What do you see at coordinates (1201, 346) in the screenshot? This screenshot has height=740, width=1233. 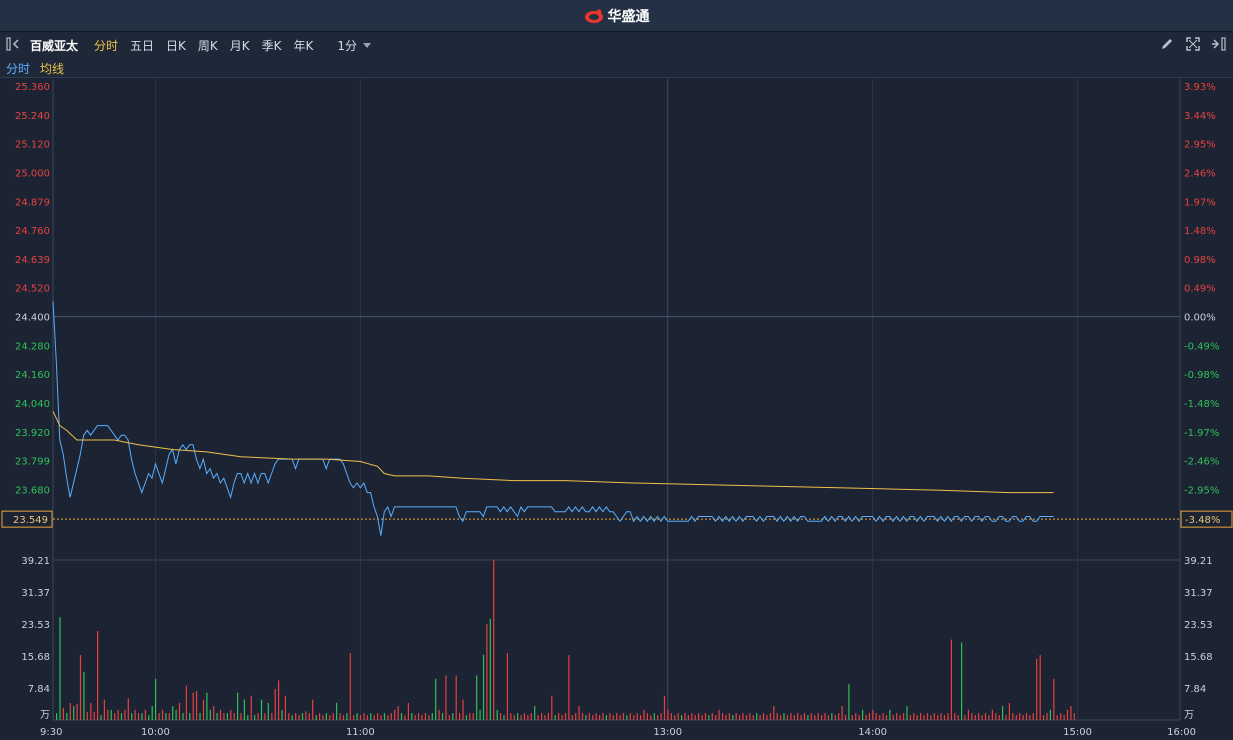 I see `pct-tick-label: -0.49%` at bounding box center [1201, 346].